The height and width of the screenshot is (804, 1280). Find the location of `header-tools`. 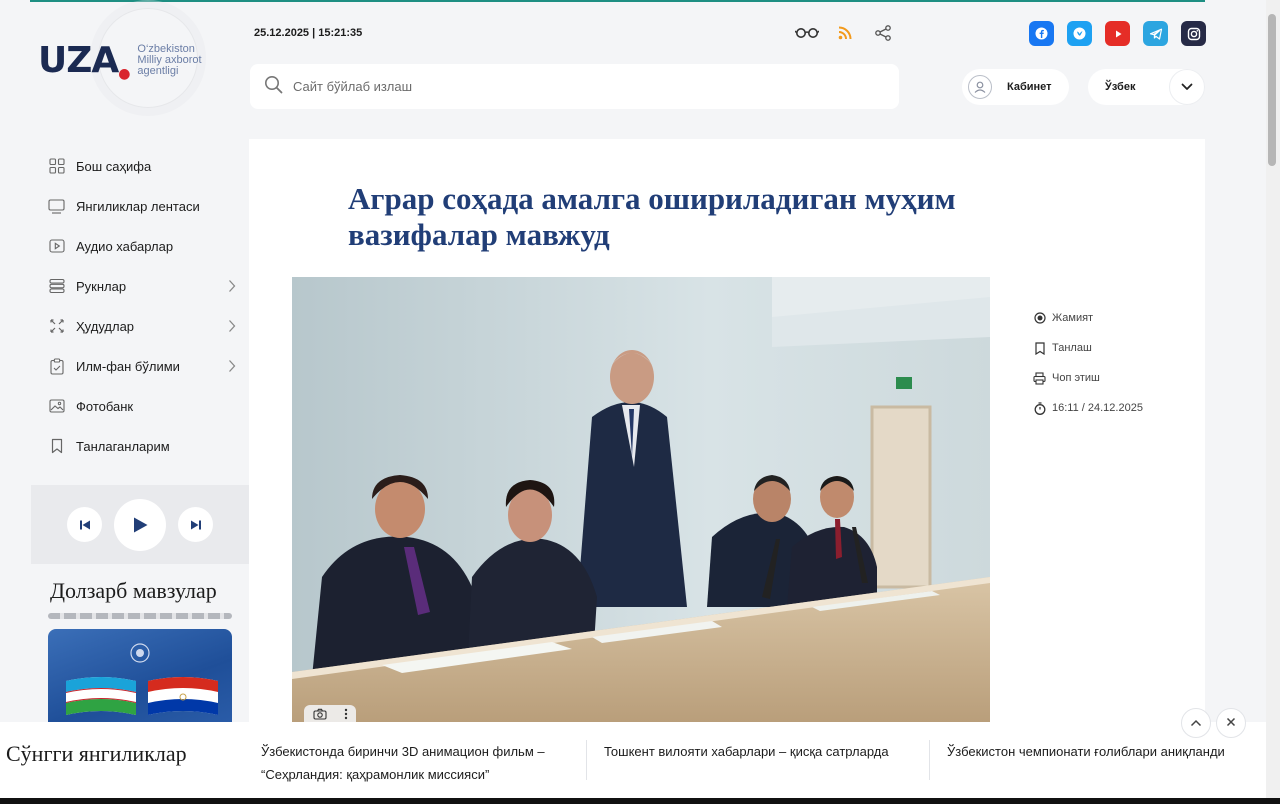

header-tools is located at coordinates (845, 33).